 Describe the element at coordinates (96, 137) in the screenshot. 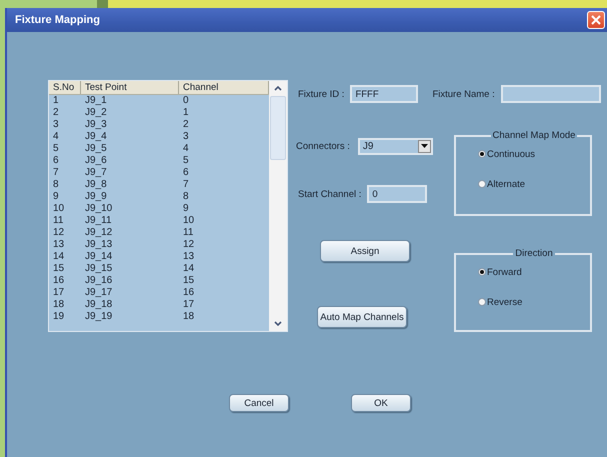

I see `table-cell-text: J9_4` at that location.